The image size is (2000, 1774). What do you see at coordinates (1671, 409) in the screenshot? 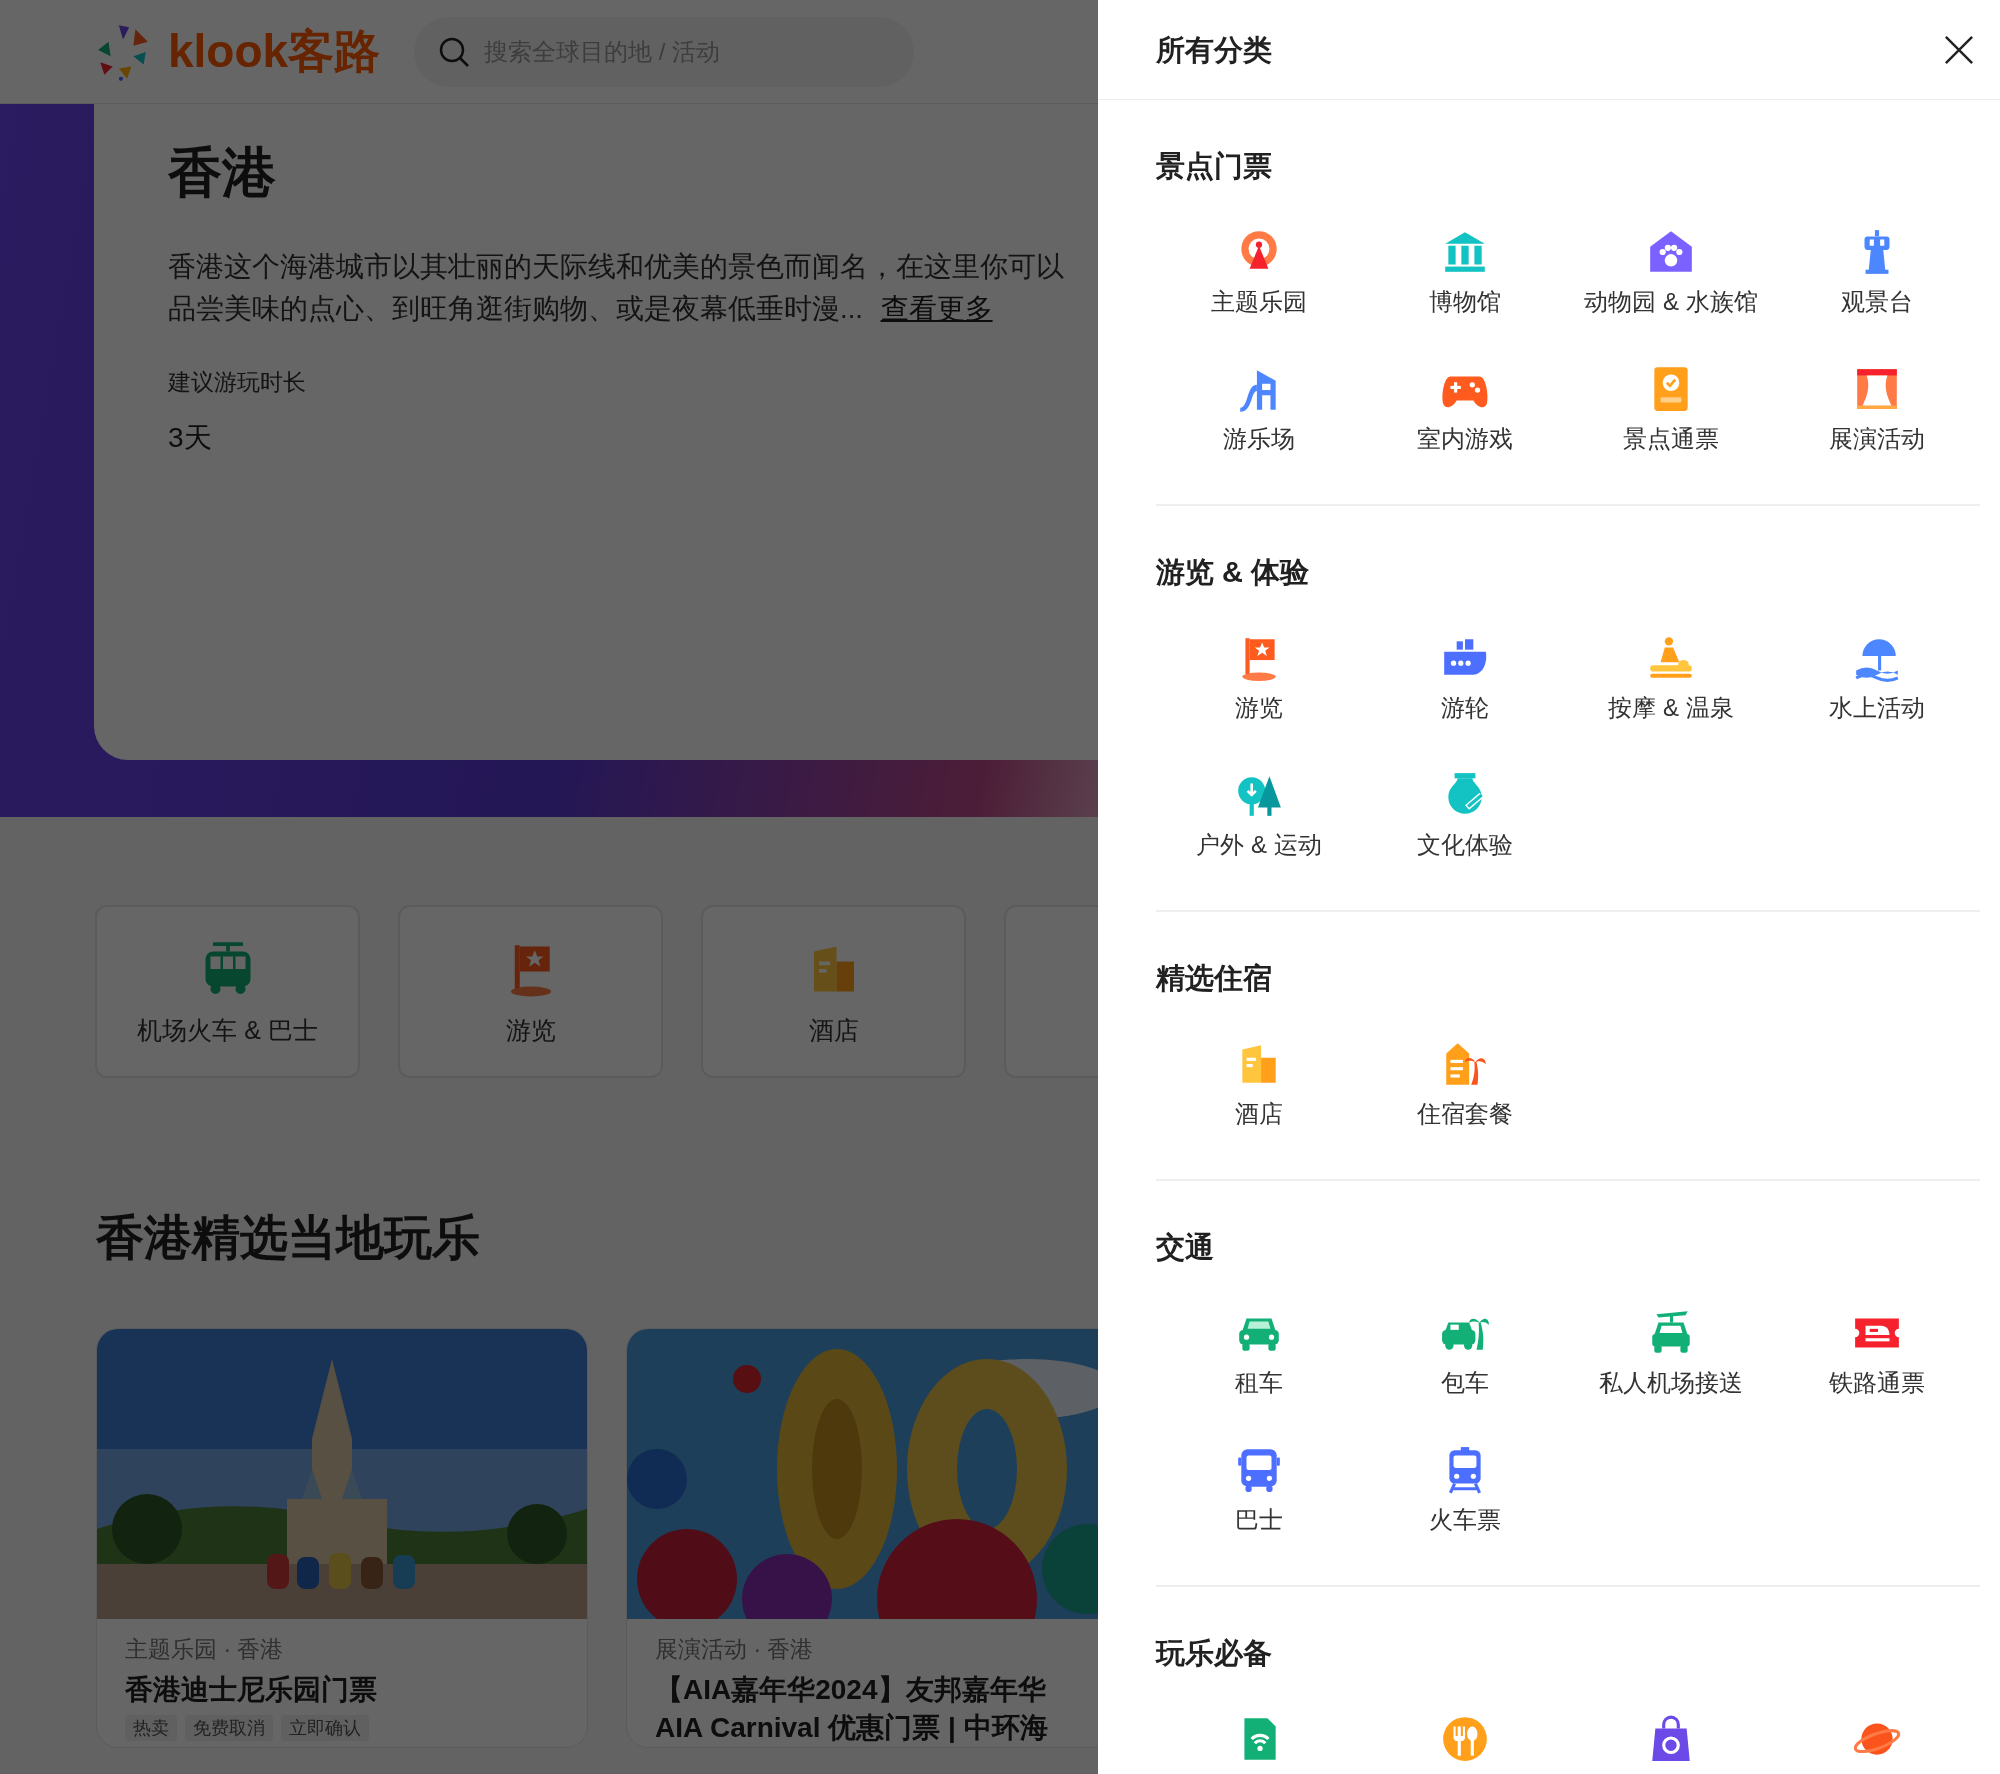
I see `category-item: 景点通票` at bounding box center [1671, 409].